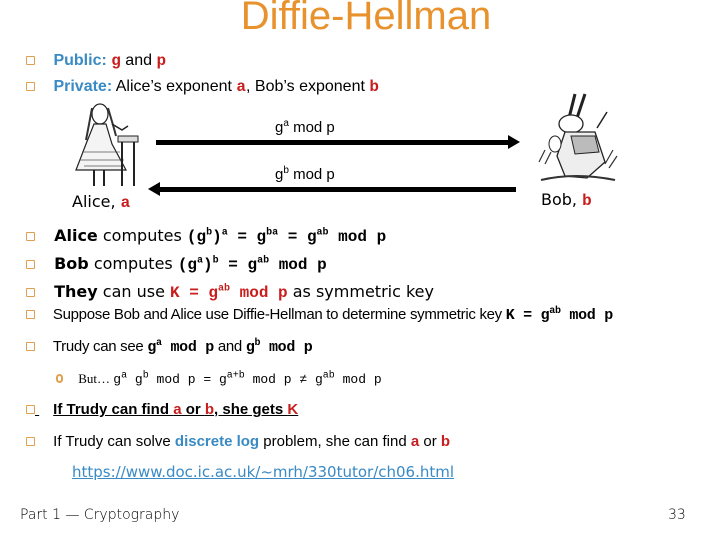 The height and width of the screenshot is (540, 720). Describe the element at coordinates (217, 441) in the screenshot. I see `discrete-log-highlight: discrete log` at that location.